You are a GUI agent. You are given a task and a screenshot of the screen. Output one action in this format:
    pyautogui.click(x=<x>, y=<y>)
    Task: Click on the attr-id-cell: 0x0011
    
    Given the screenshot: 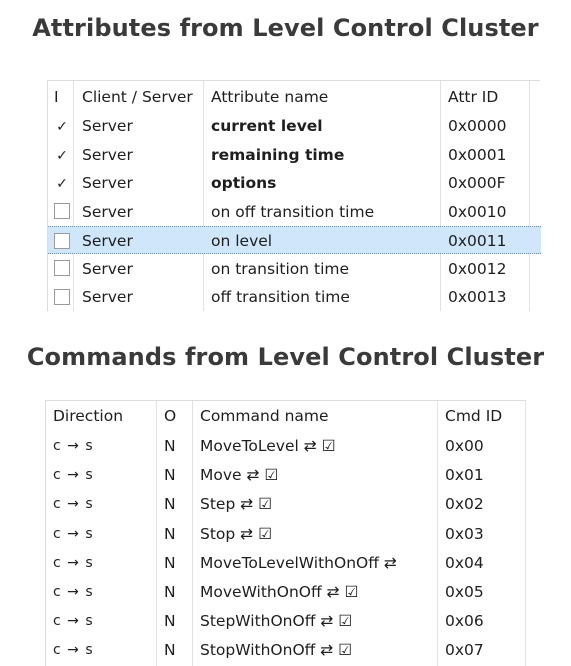 What is the action you would take?
    pyautogui.click(x=477, y=241)
    